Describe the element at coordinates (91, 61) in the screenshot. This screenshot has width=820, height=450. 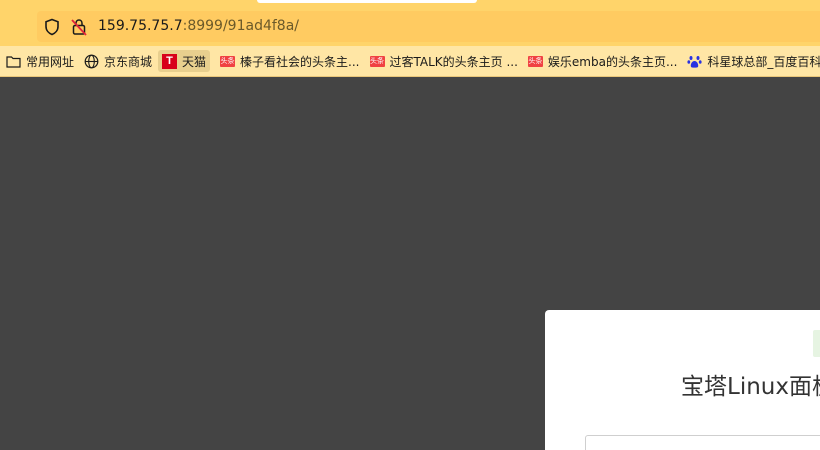
I see `globe-icon` at that location.